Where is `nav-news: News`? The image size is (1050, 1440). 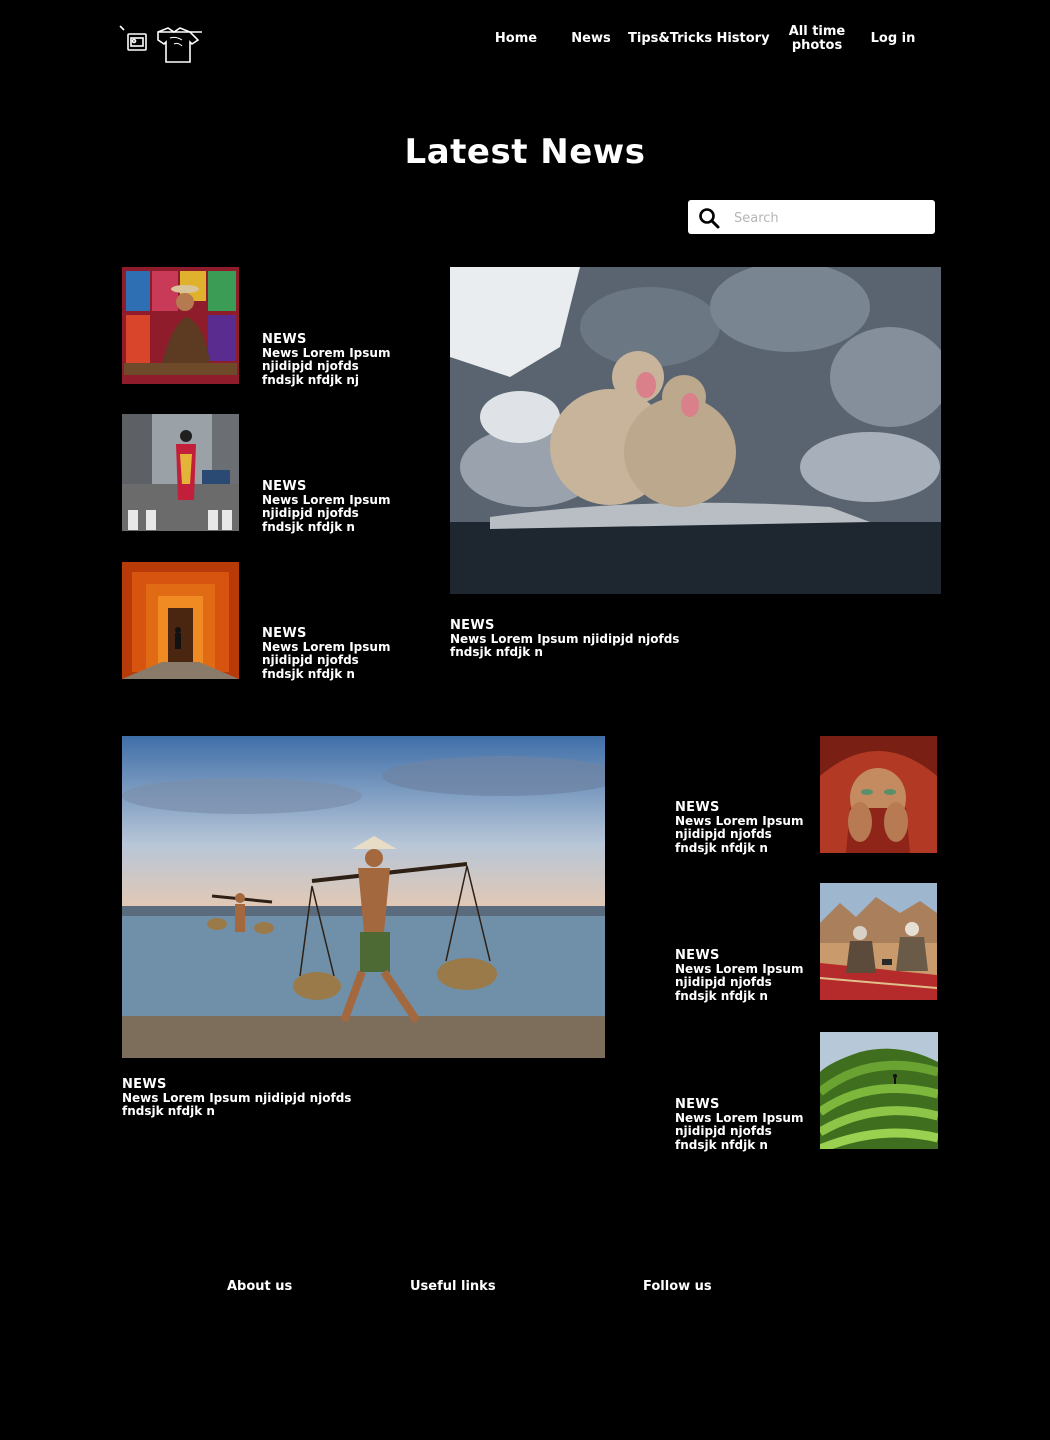
nav-news: News is located at coordinates (591, 39).